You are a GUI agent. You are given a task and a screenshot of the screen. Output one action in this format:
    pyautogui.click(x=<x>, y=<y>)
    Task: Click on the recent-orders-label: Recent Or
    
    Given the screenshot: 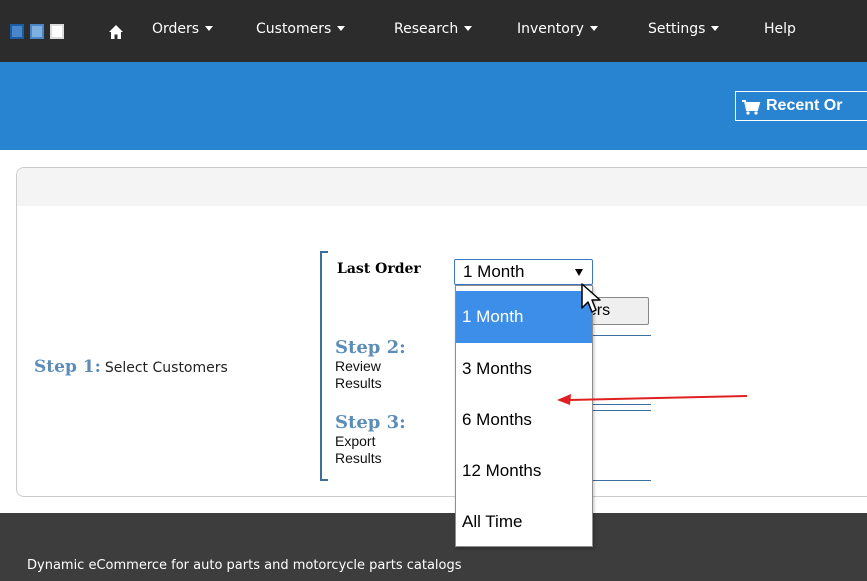 What is the action you would take?
    pyautogui.click(x=804, y=105)
    